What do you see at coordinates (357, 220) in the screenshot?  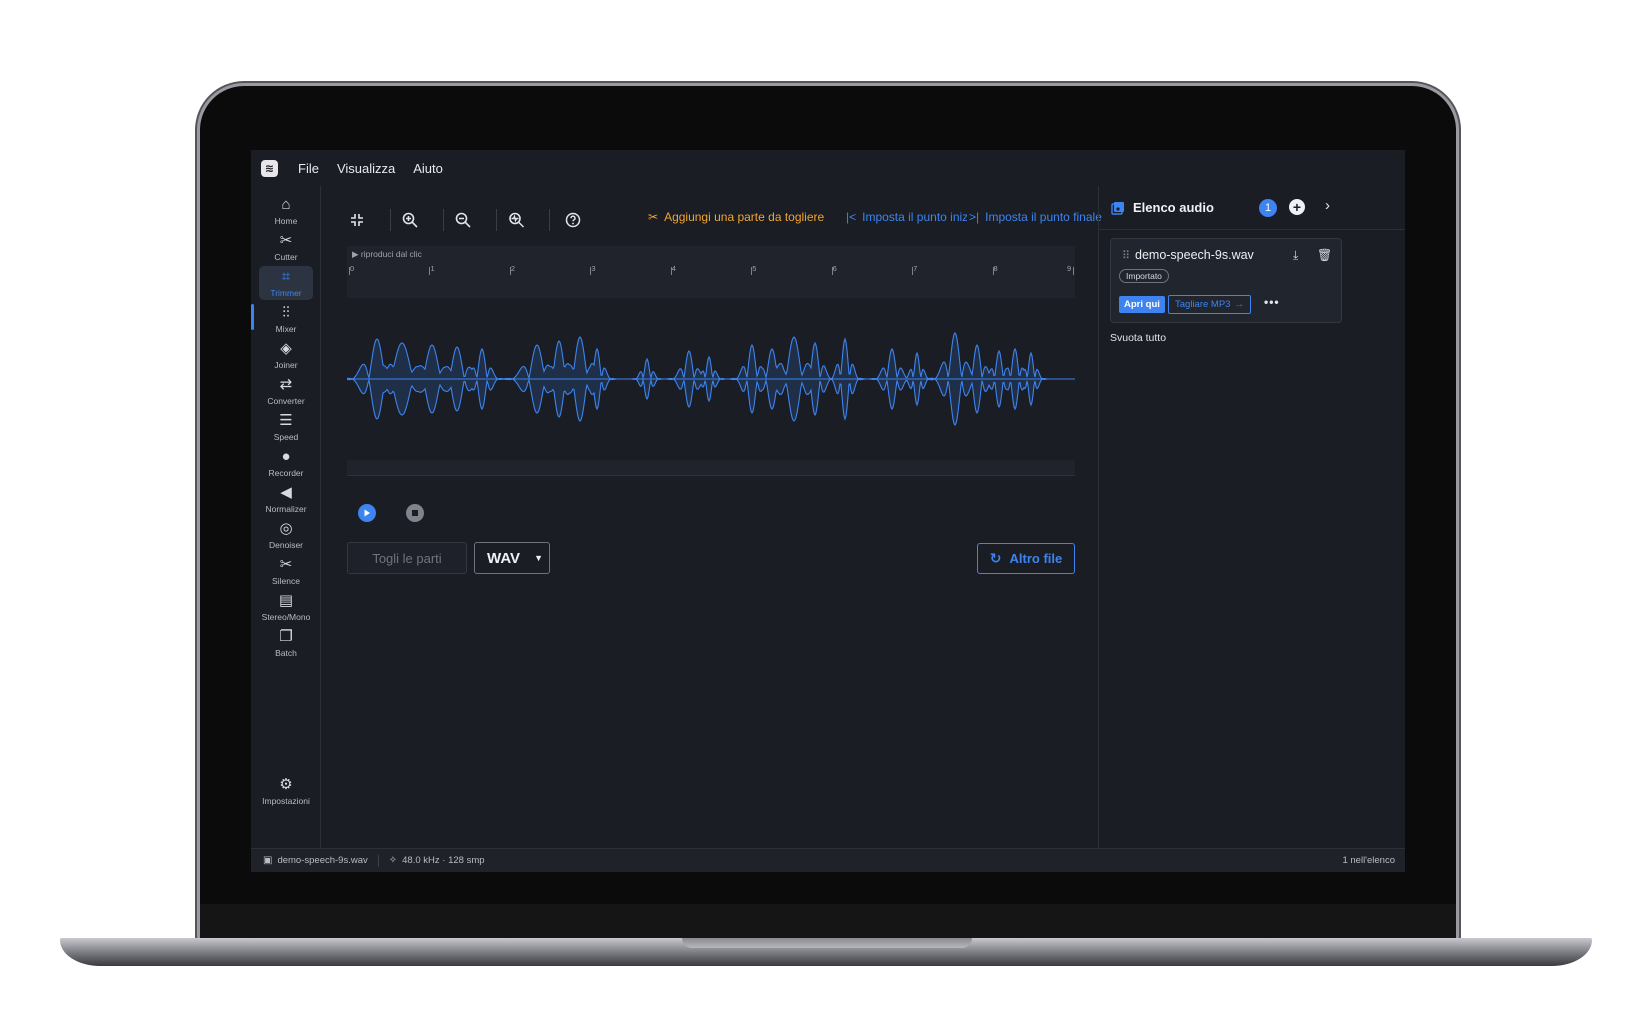 I see `collapse-icon` at bounding box center [357, 220].